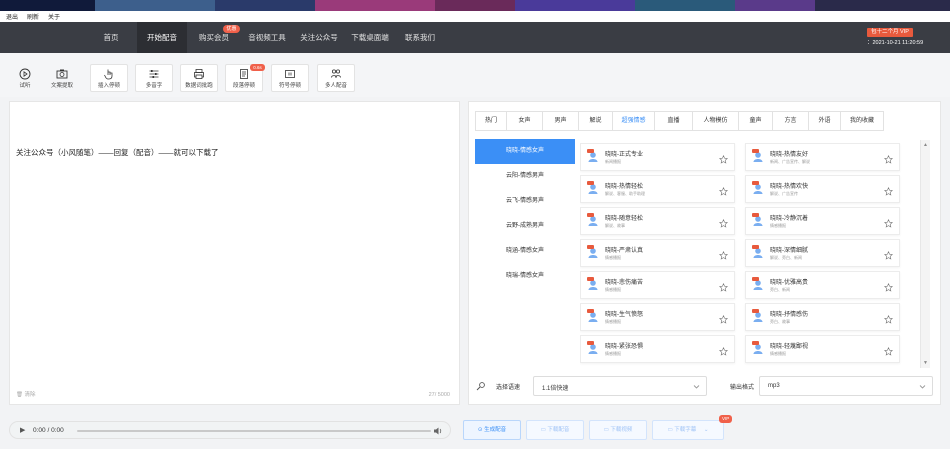 The height and width of the screenshot is (449, 950). I want to click on voice-card: 晓晓-深情细腻 解说、旁白、新闻, so click(822, 253).